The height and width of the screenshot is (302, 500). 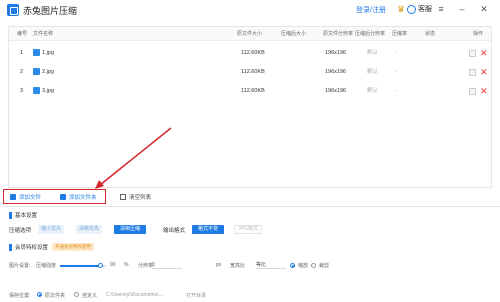 What do you see at coordinates (303, 266) in the screenshot?
I see `scale-label: 缩放` at bounding box center [303, 266].